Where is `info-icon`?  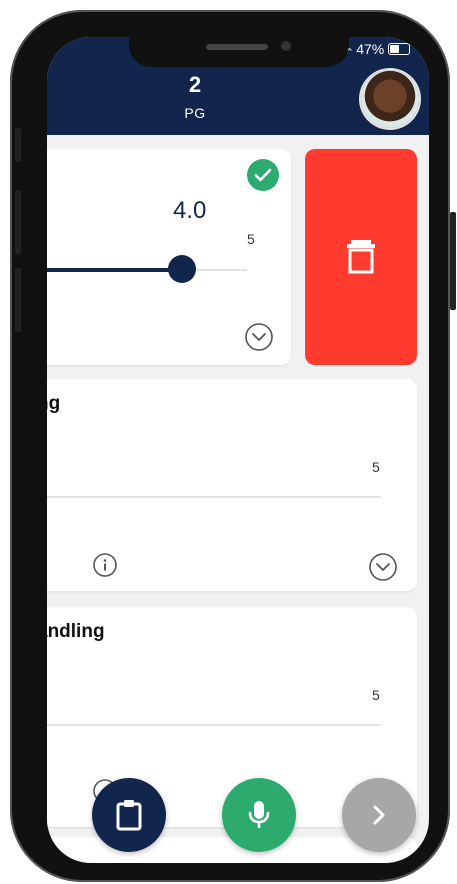
info-icon is located at coordinates (105, 565).